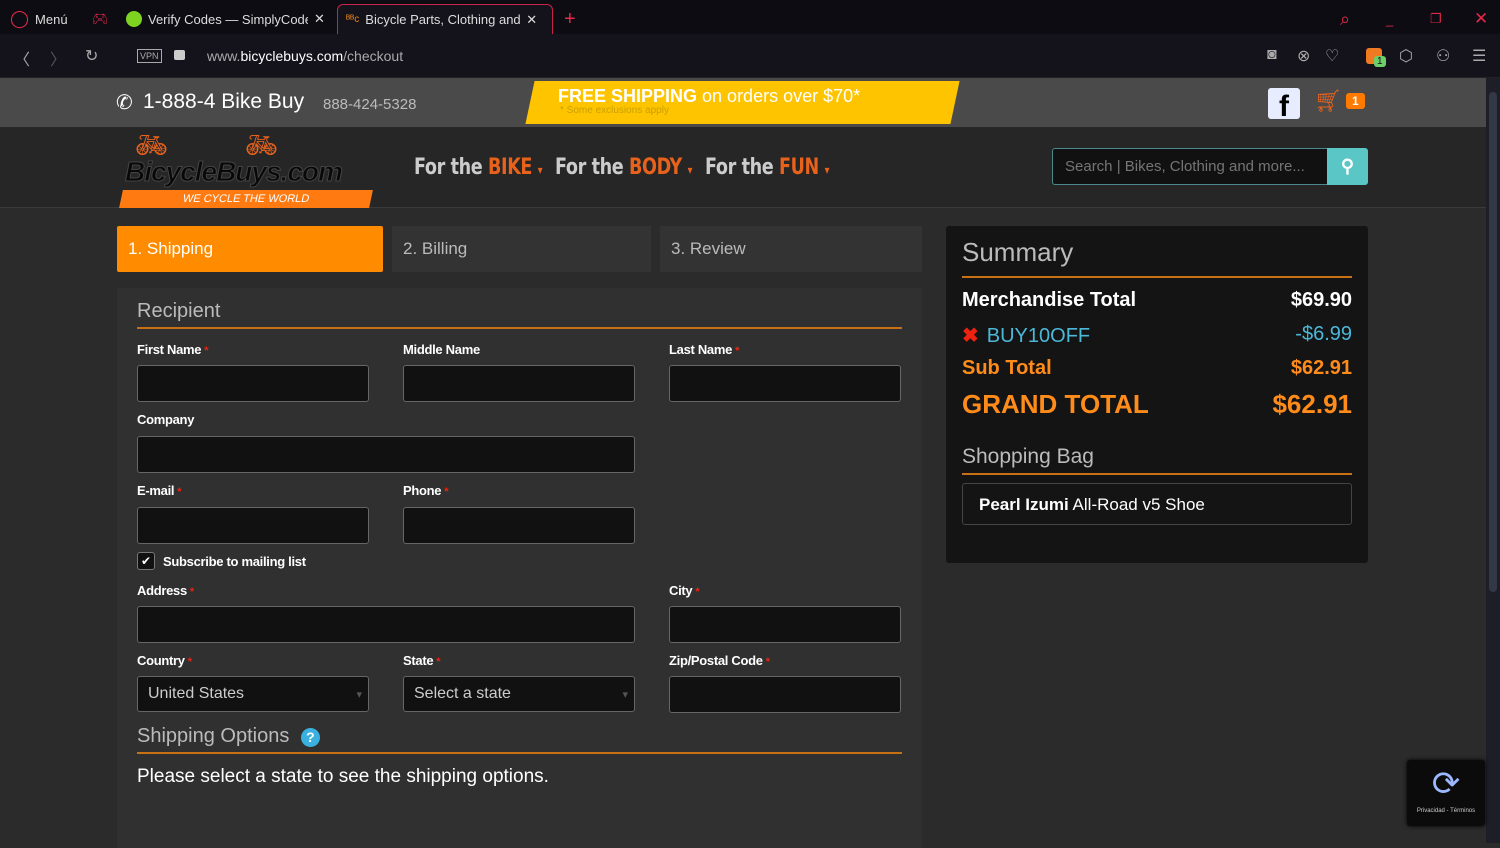  I want to click on city-input, so click(785, 624).